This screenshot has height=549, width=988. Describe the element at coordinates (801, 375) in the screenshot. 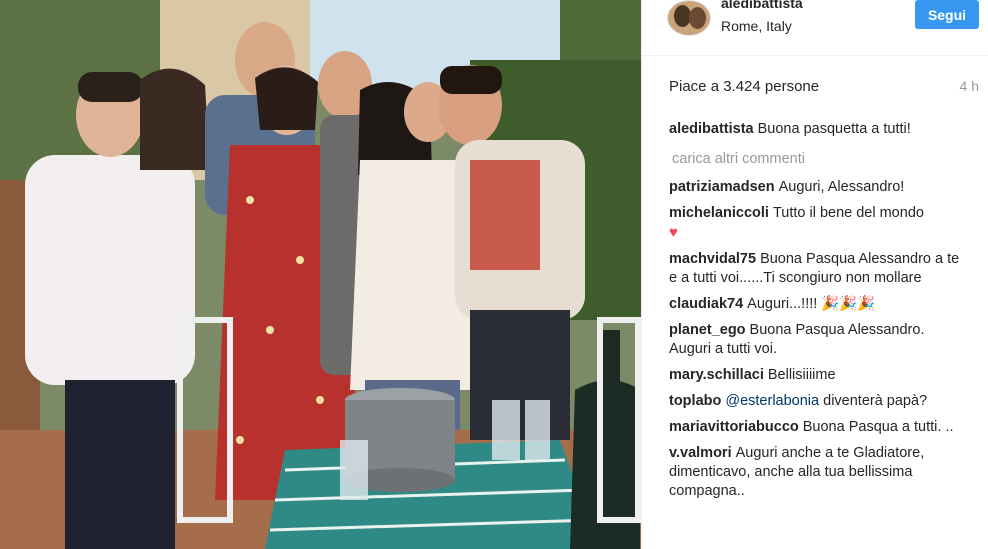

I see `comment-text: Bellisiiiime` at that location.